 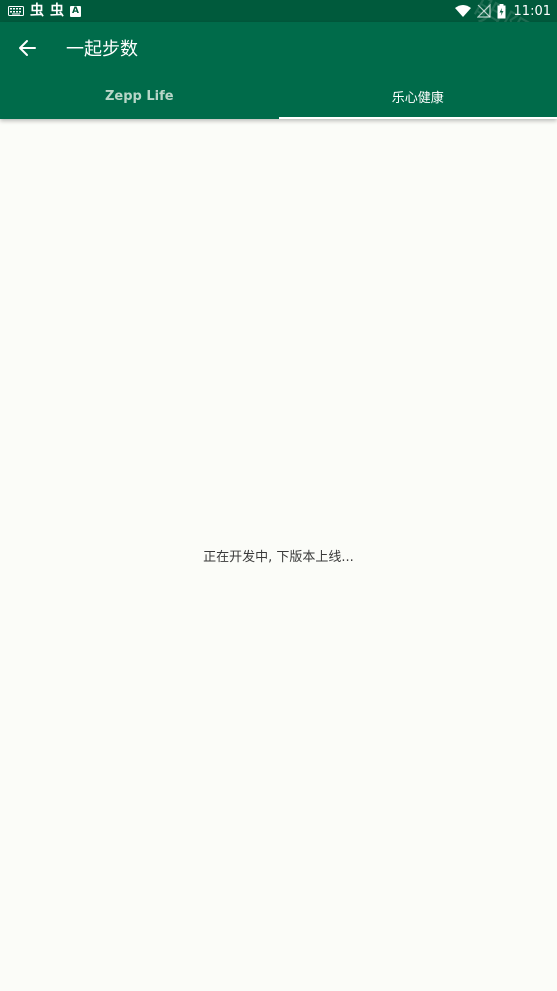 I want to click on keyboard-icon, so click(x=16, y=11).